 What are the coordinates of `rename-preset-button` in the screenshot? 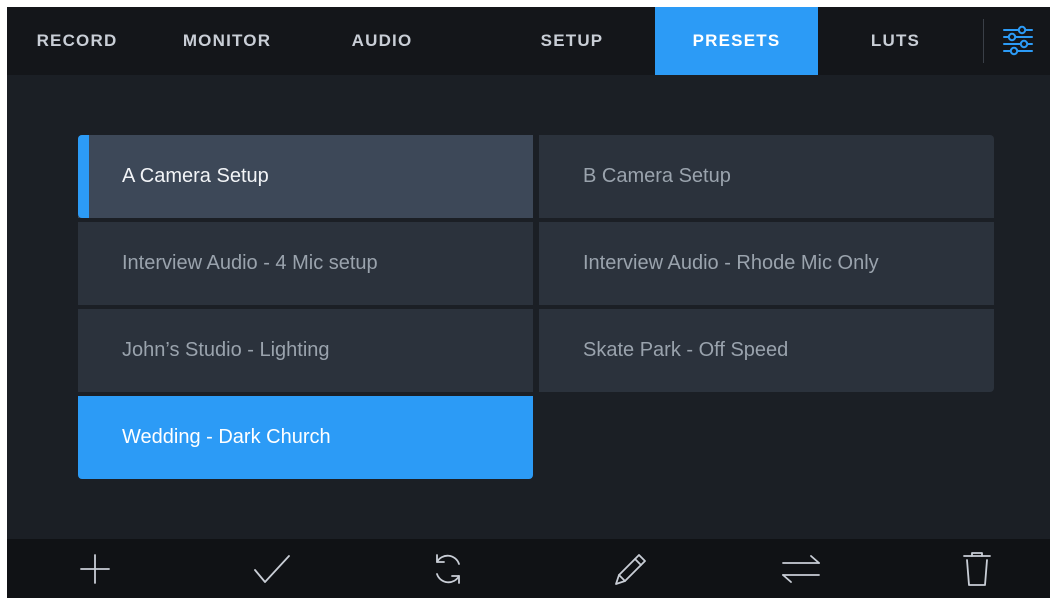 It's located at (630, 568).